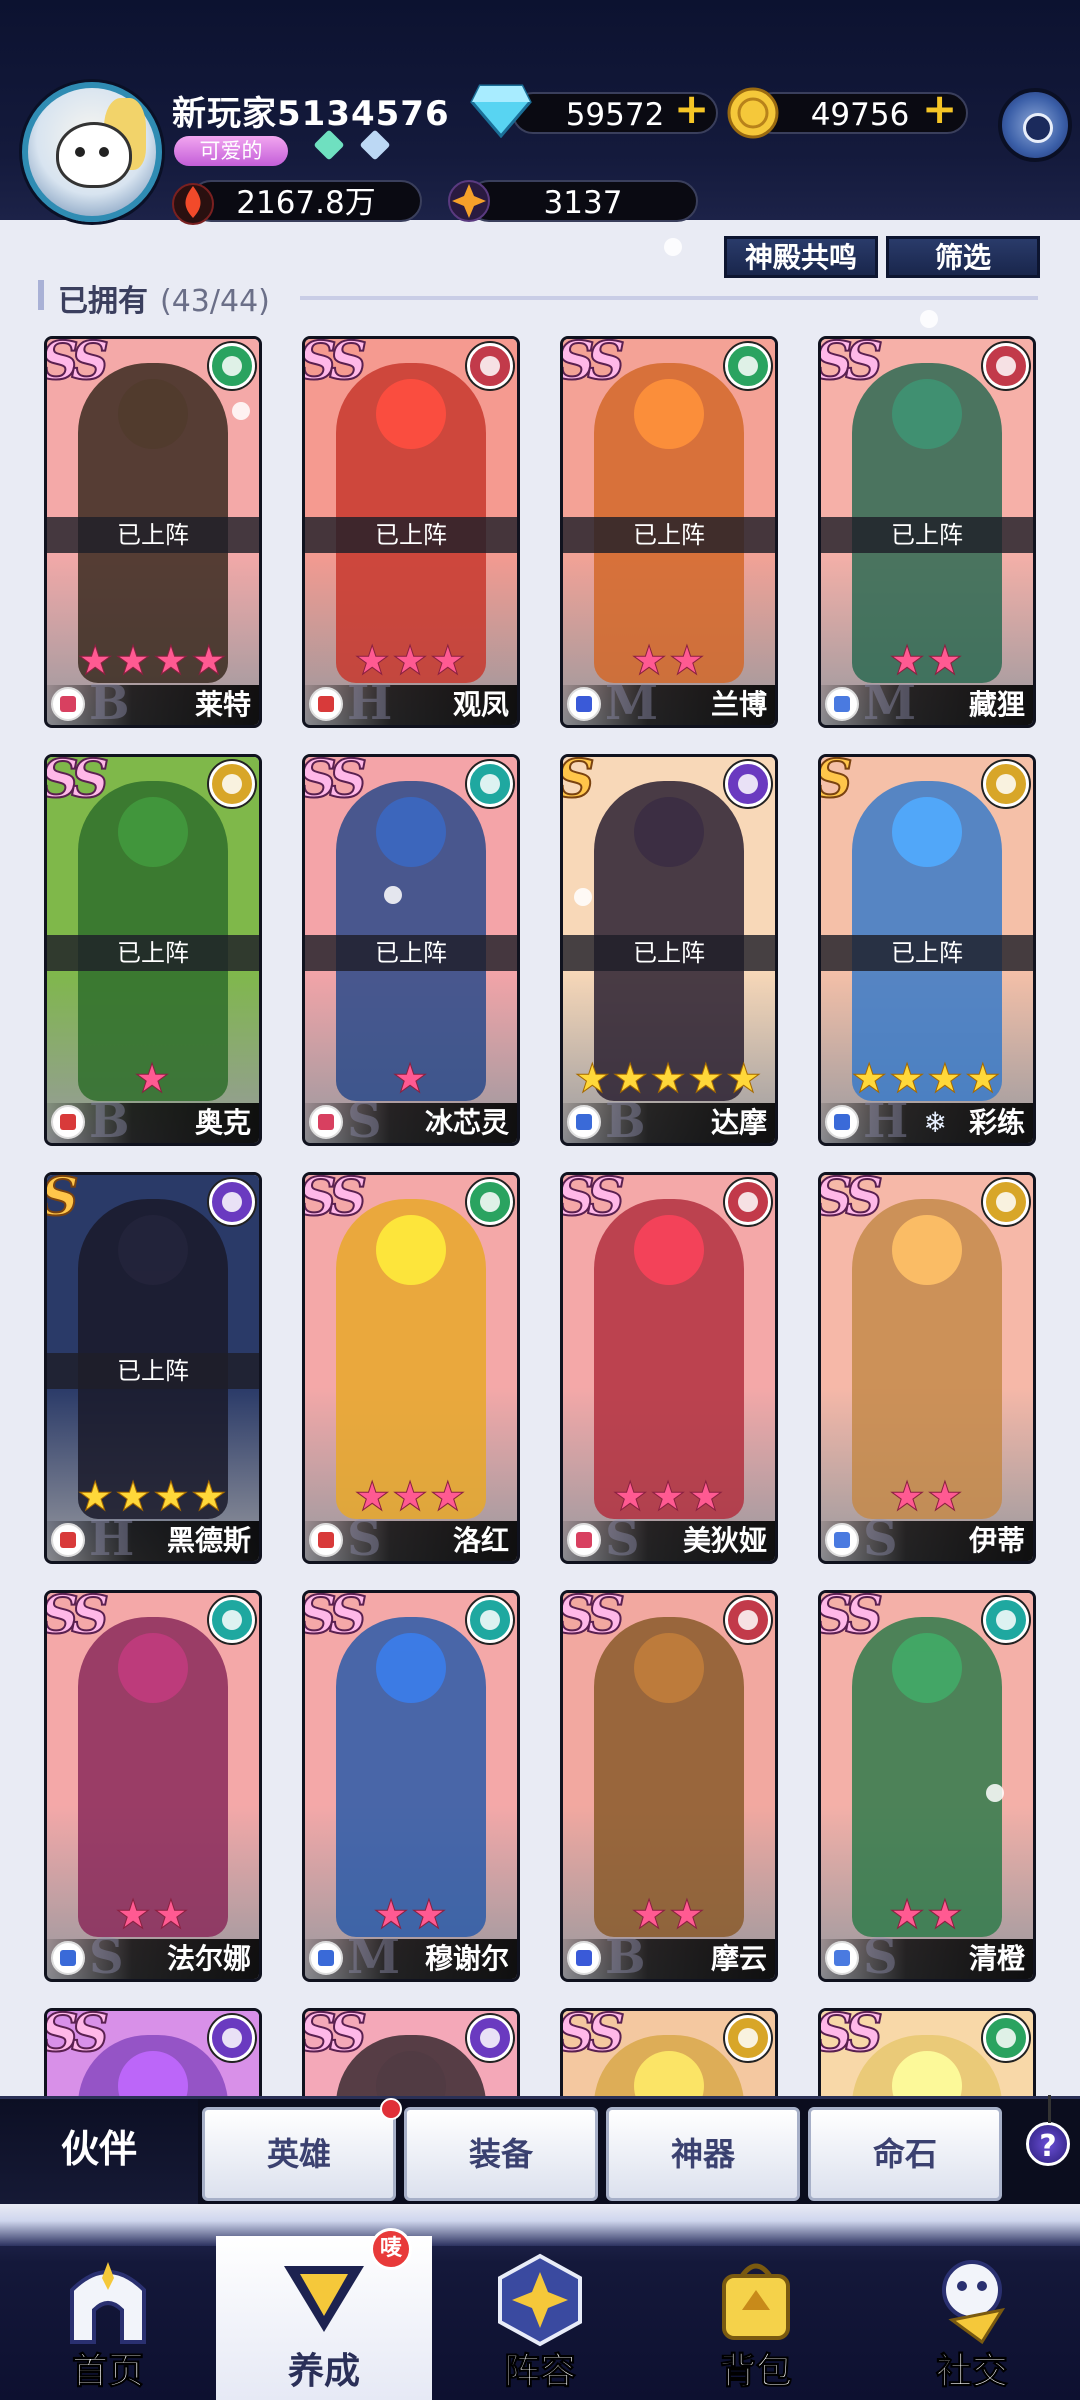 Image resolution: width=1080 pixels, height=2400 pixels. What do you see at coordinates (94, 155) in the screenshot?
I see `avatar-face` at bounding box center [94, 155].